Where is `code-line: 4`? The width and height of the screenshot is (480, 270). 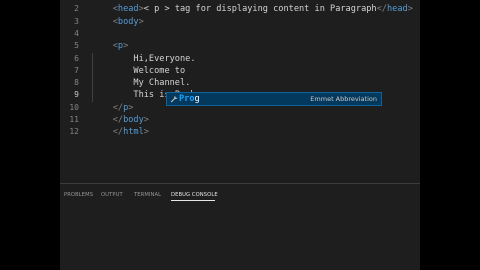
code-line: 4 is located at coordinates (240, 34).